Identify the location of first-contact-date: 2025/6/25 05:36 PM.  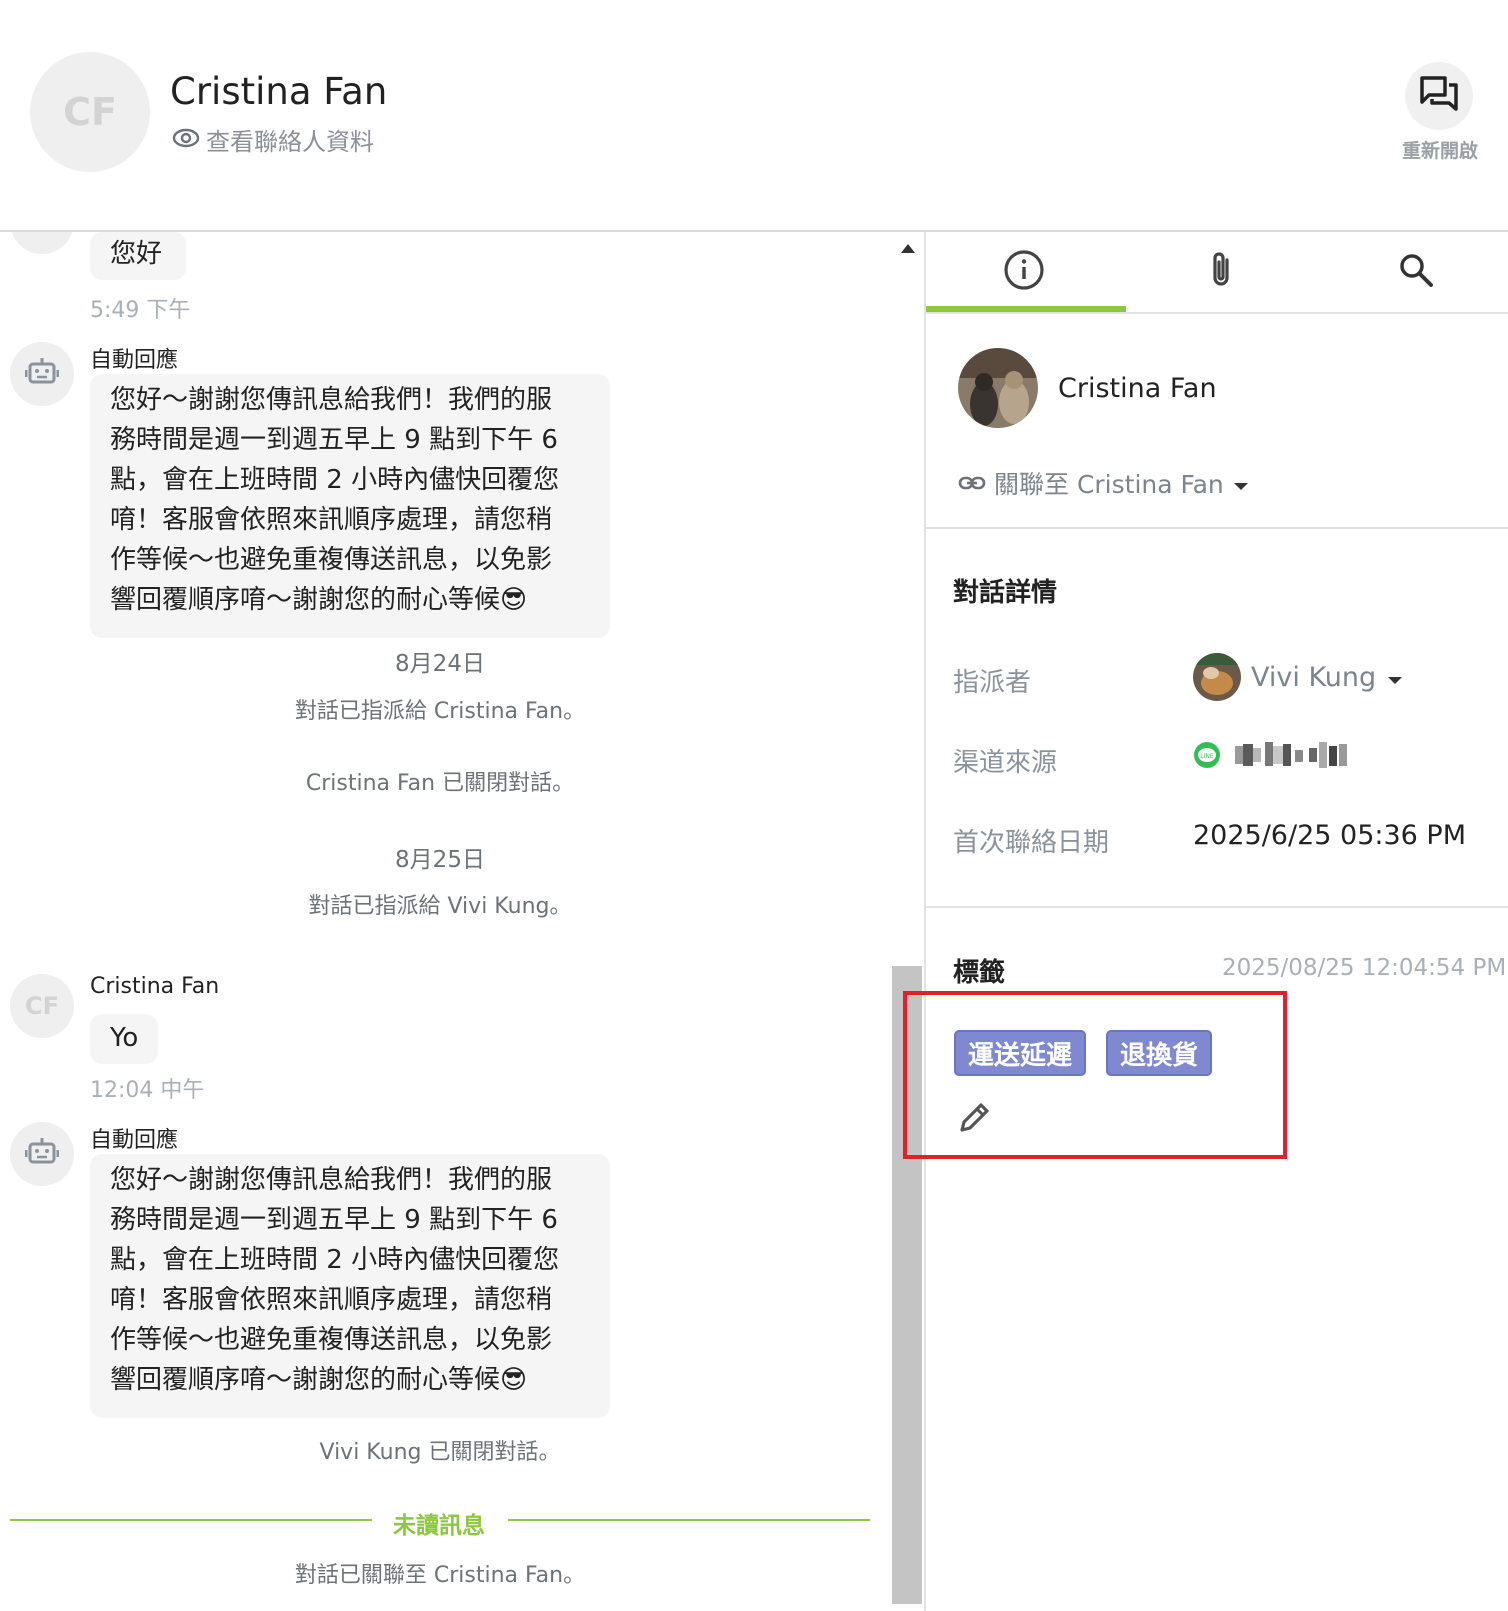
(1329, 835).